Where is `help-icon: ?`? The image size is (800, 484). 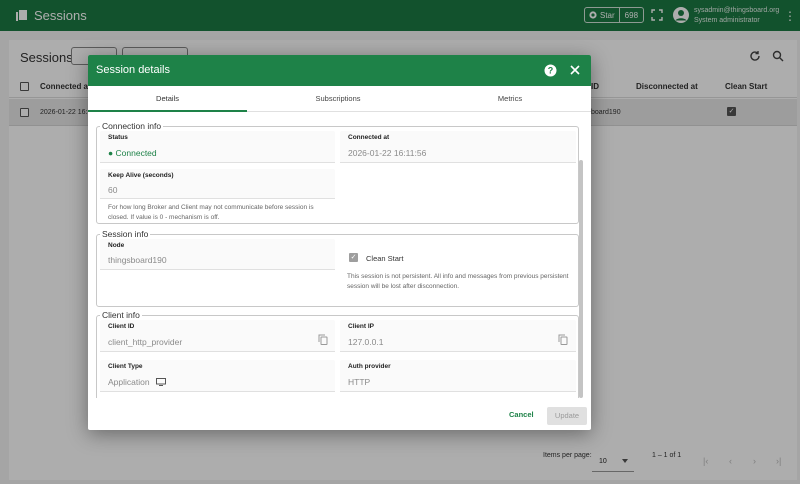 help-icon: ? is located at coordinates (550, 70).